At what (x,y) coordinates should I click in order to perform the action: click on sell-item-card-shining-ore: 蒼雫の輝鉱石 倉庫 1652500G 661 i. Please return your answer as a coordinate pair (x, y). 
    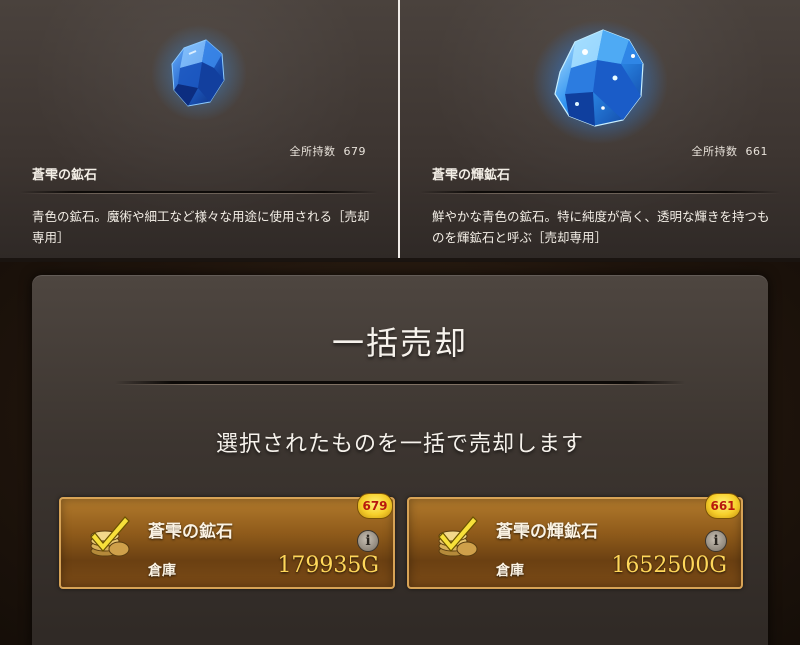
    Looking at the image, I should click on (575, 541).